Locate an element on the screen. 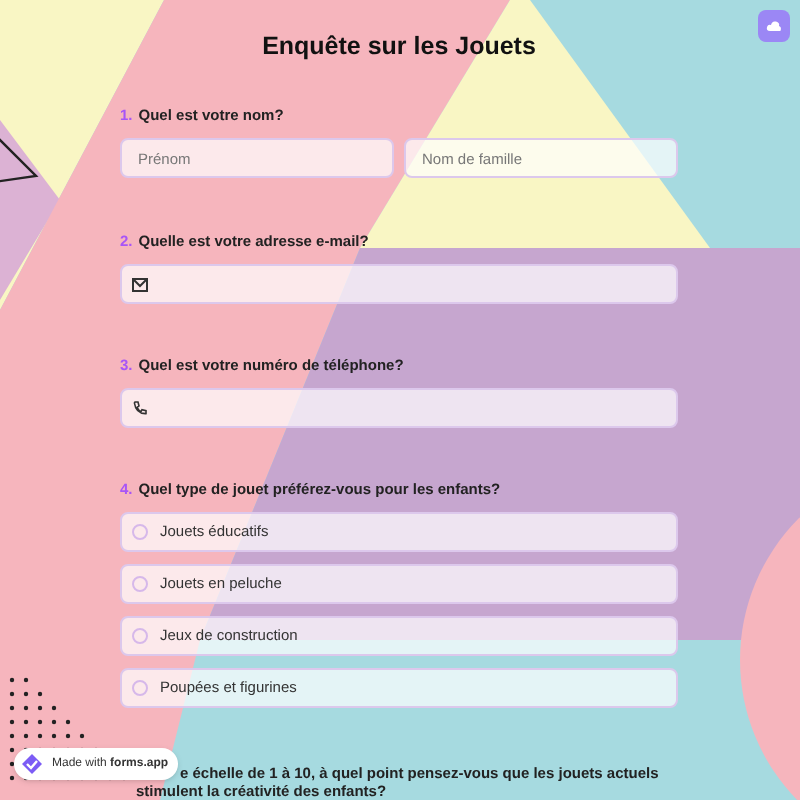 The width and height of the screenshot is (800, 800). cloud-icon is located at coordinates (774, 26).